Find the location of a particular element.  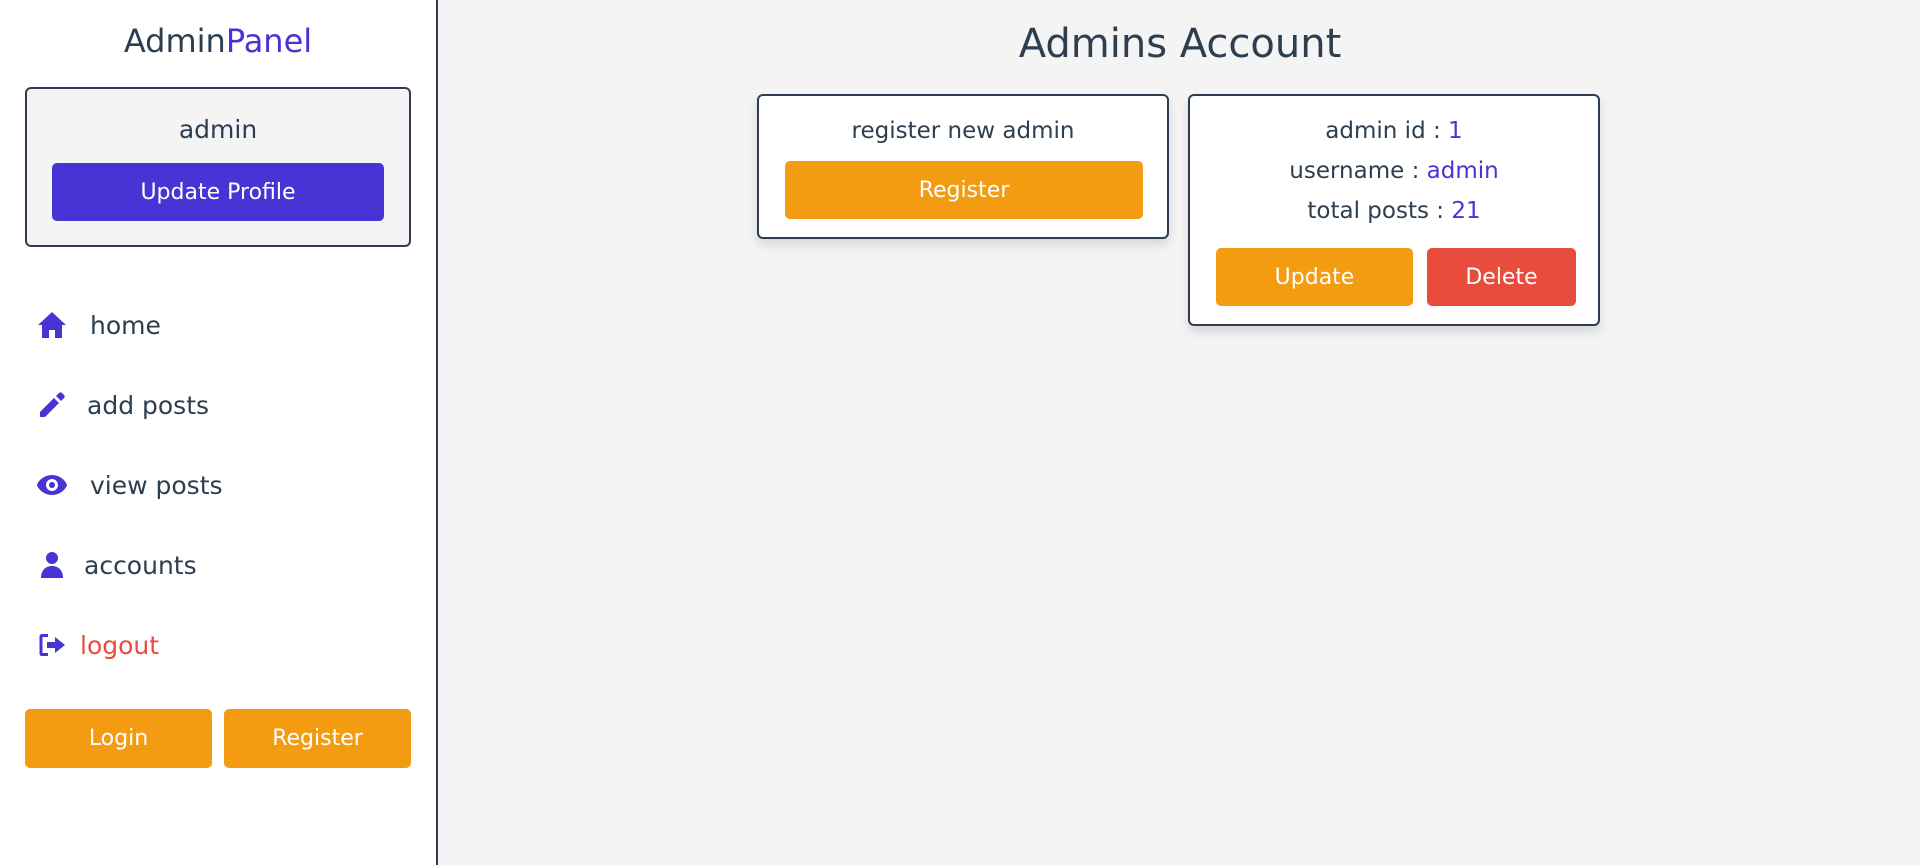

sidebar-item-view-posts: view posts is located at coordinates (129, 485).